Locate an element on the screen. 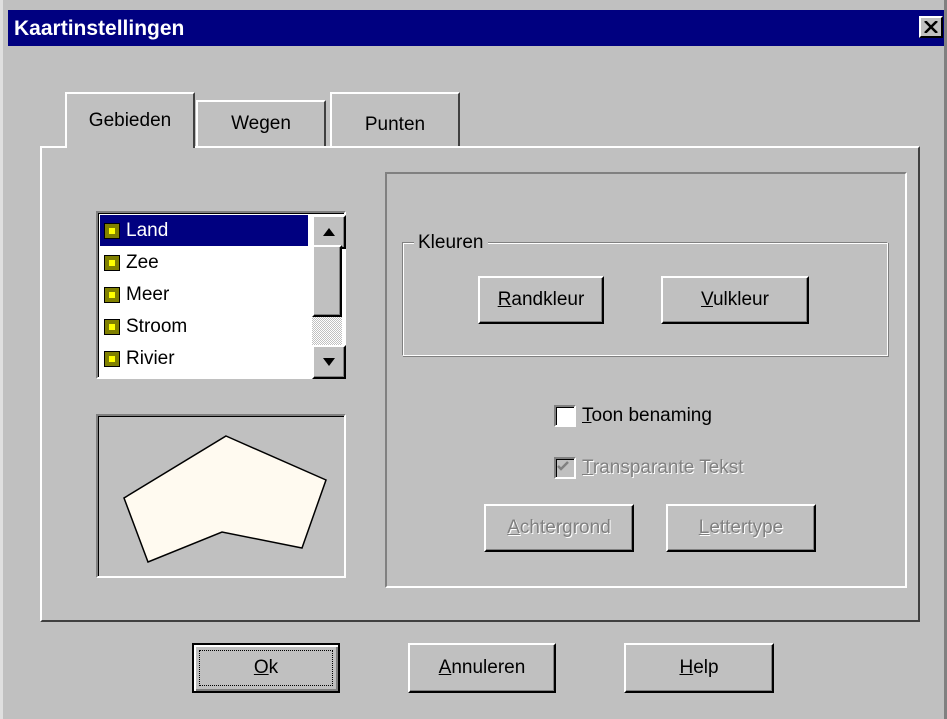  mnemonic: H is located at coordinates (686, 667).